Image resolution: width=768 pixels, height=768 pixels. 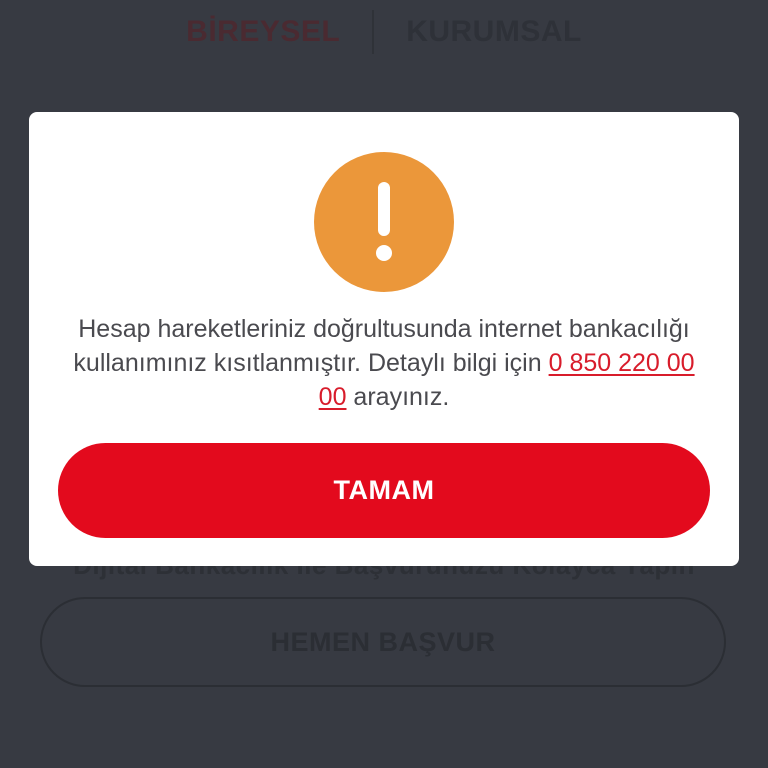 What do you see at coordinates (494, 32) in the screenshot?
I see `tab-kurumsal: KURUMSAL` at bounding box center [494, 32].